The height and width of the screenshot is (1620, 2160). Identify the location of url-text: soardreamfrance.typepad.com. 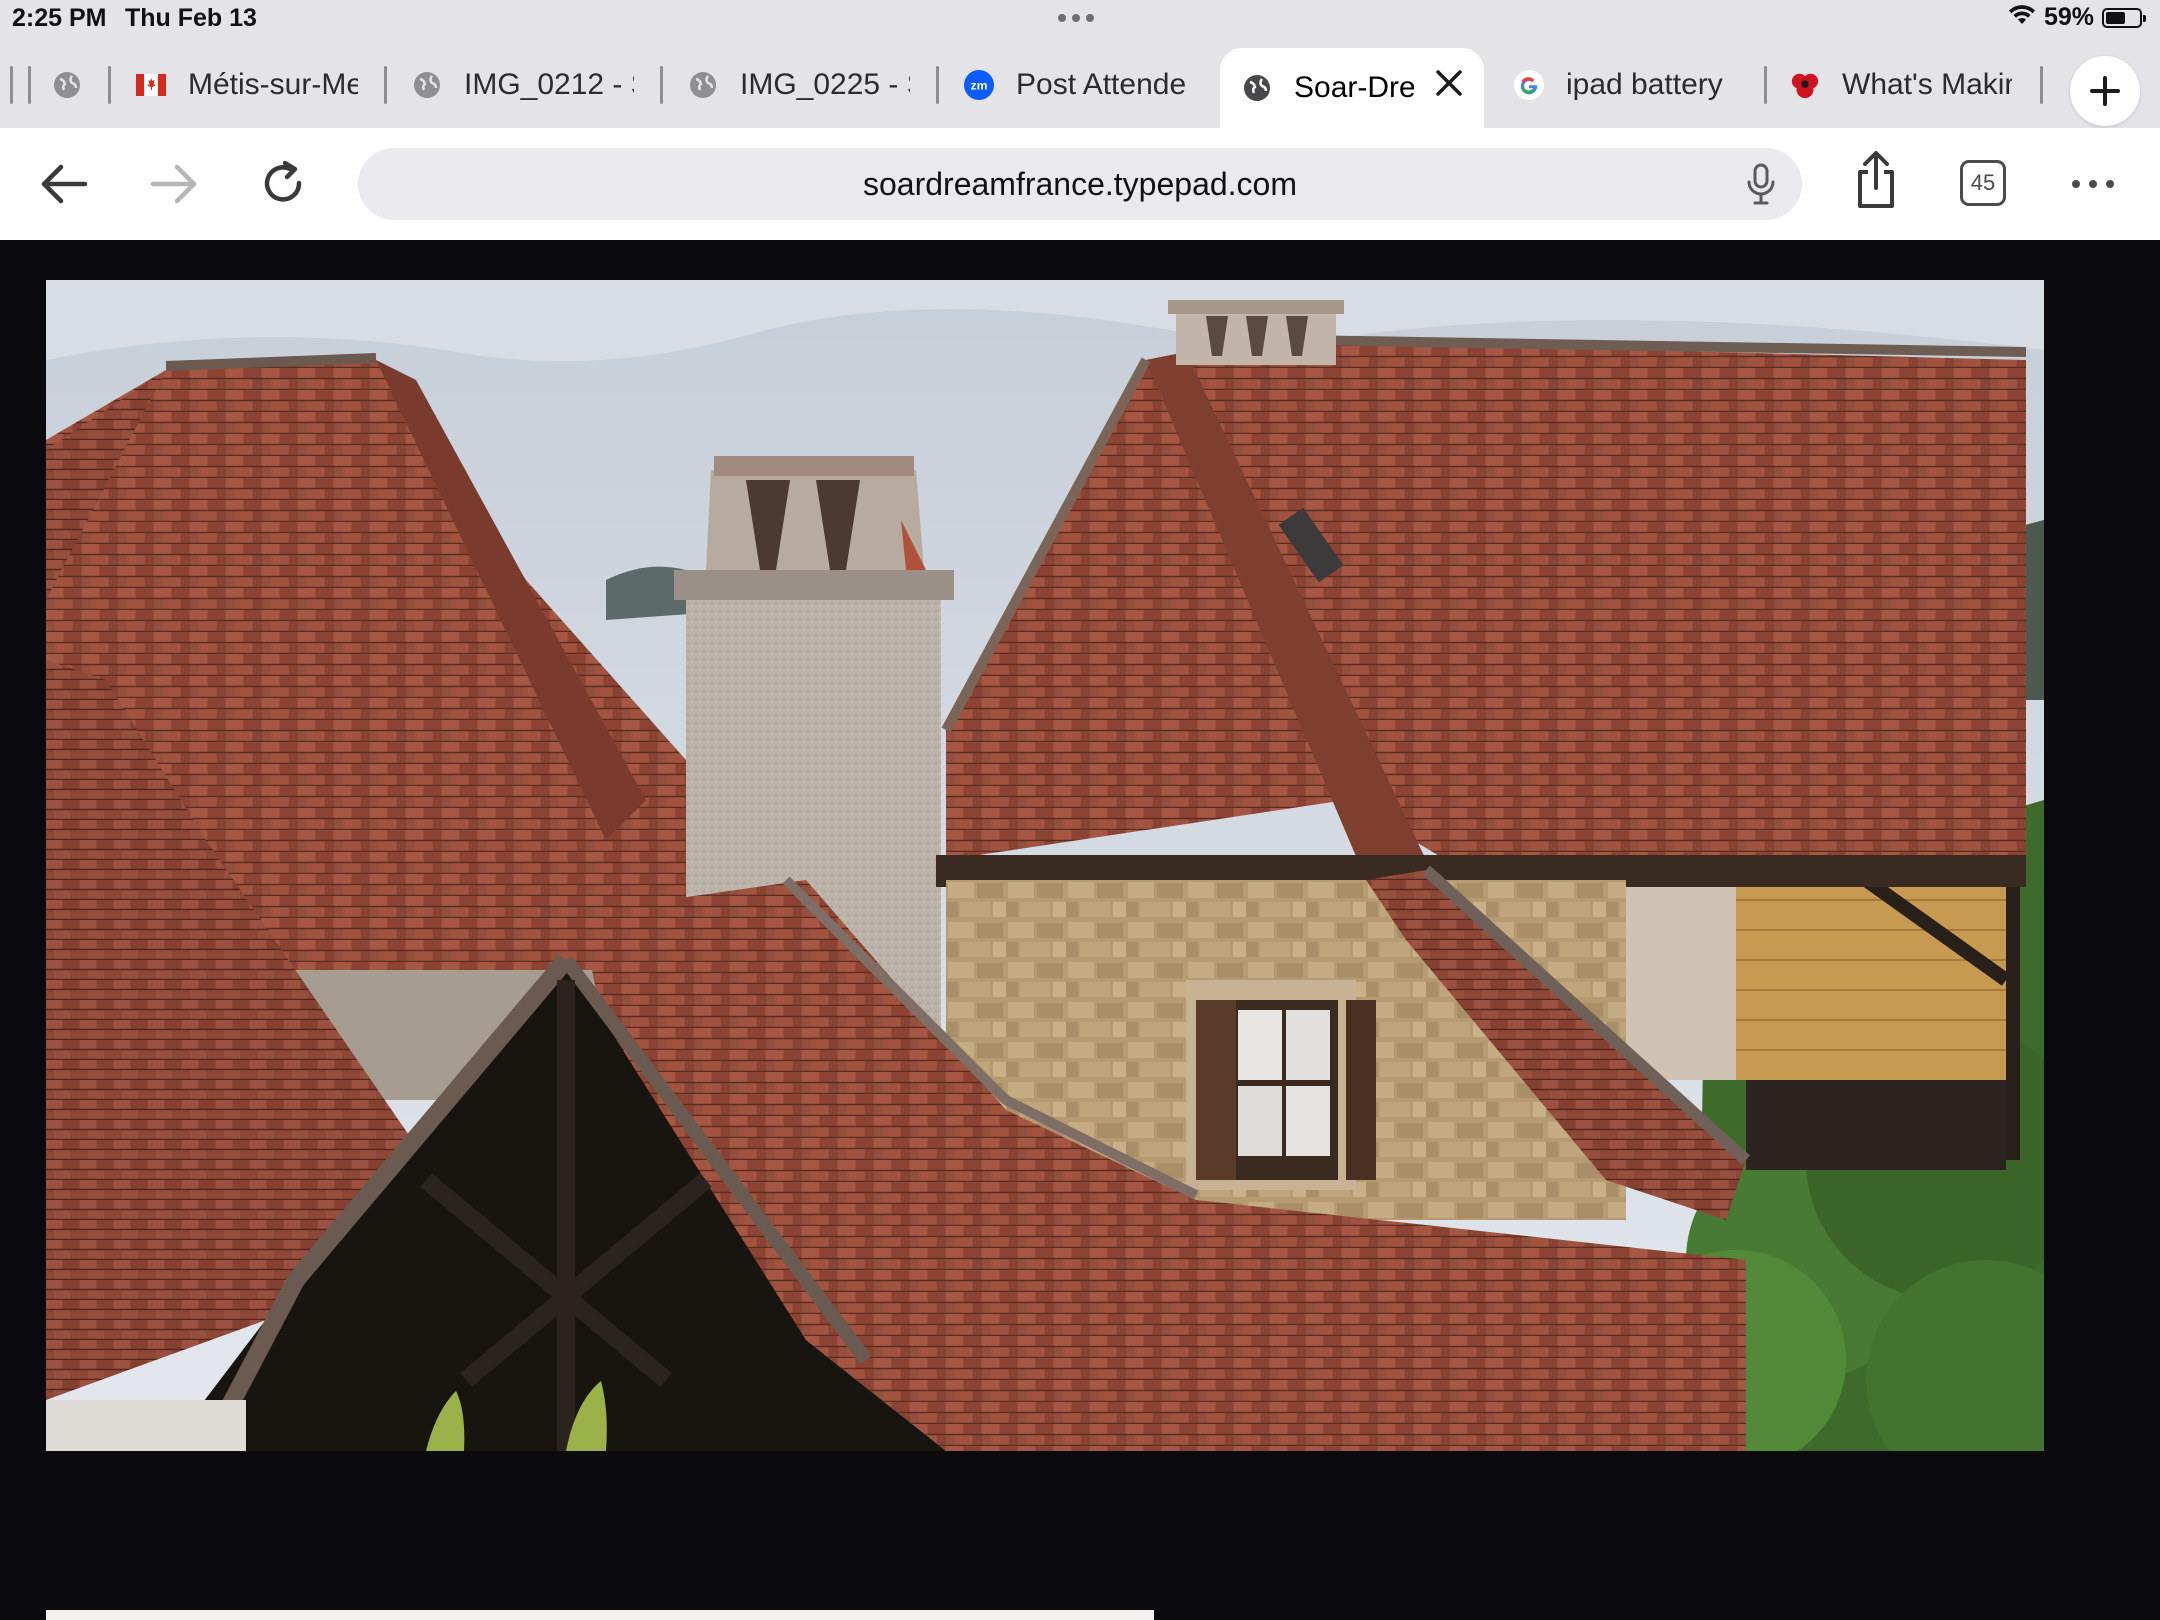
(1080, 184).